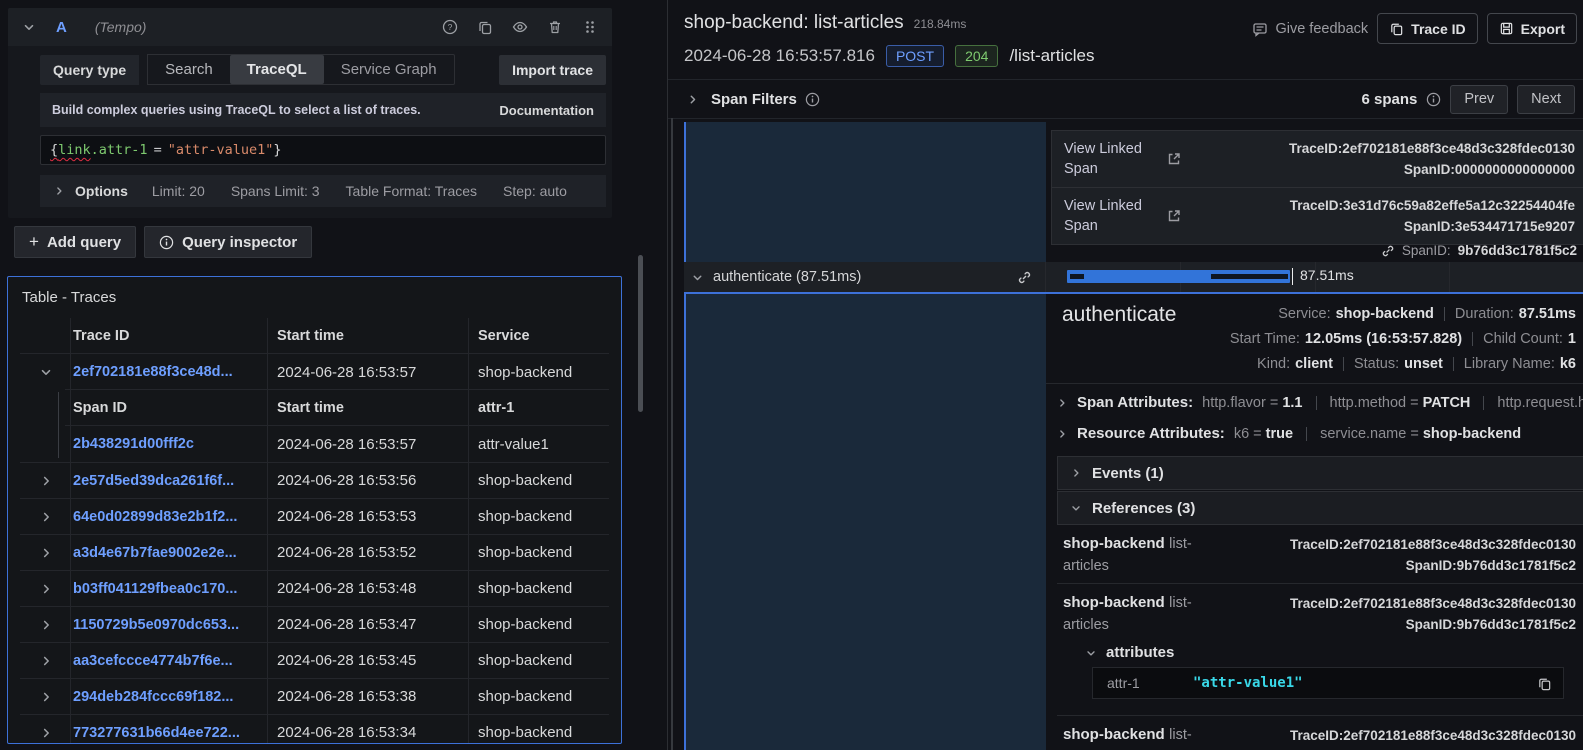 The height and width of the screenshot is (750, 1583). I want to click on spans-count-info-icon, so click(1433, 99).